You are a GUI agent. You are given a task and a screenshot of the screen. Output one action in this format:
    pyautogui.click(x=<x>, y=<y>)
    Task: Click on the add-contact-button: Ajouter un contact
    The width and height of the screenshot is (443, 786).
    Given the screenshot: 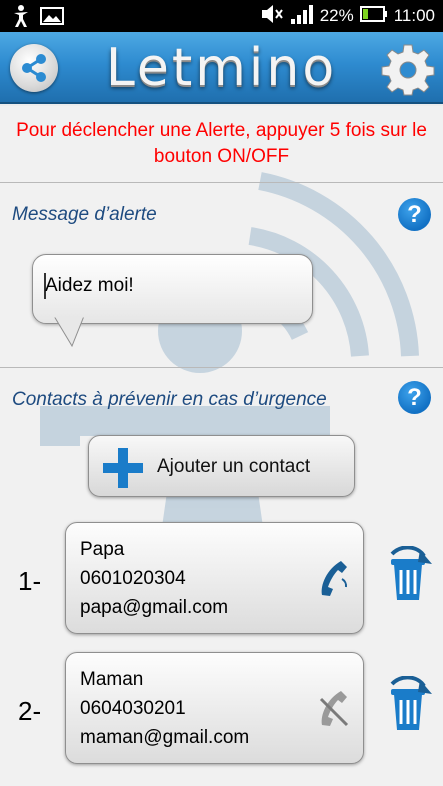 What is the action you would take?
    pyautogui.click(x=221, y=466)
    